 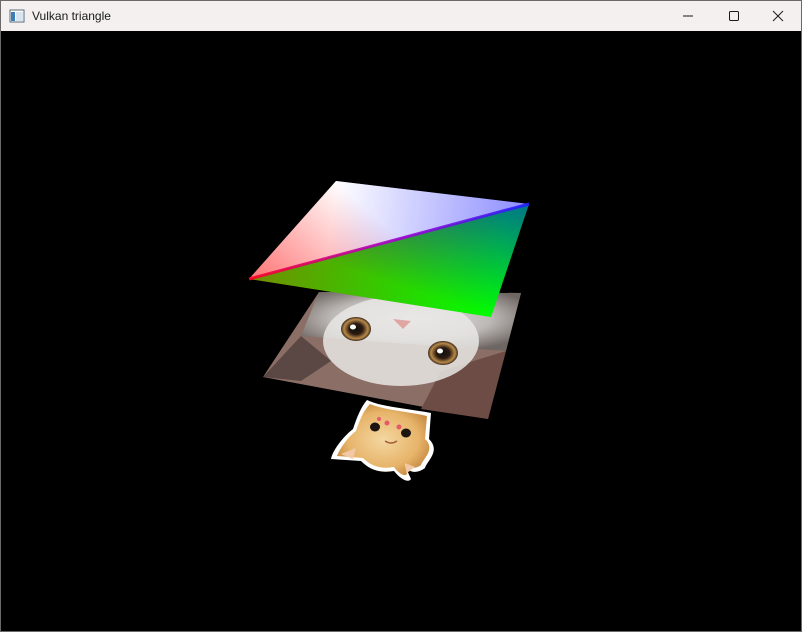 What do you see at coordinates (71, 16) in the screenshot?
I see `window-title: Vulkan triangle` at bounding box center [71, 16].